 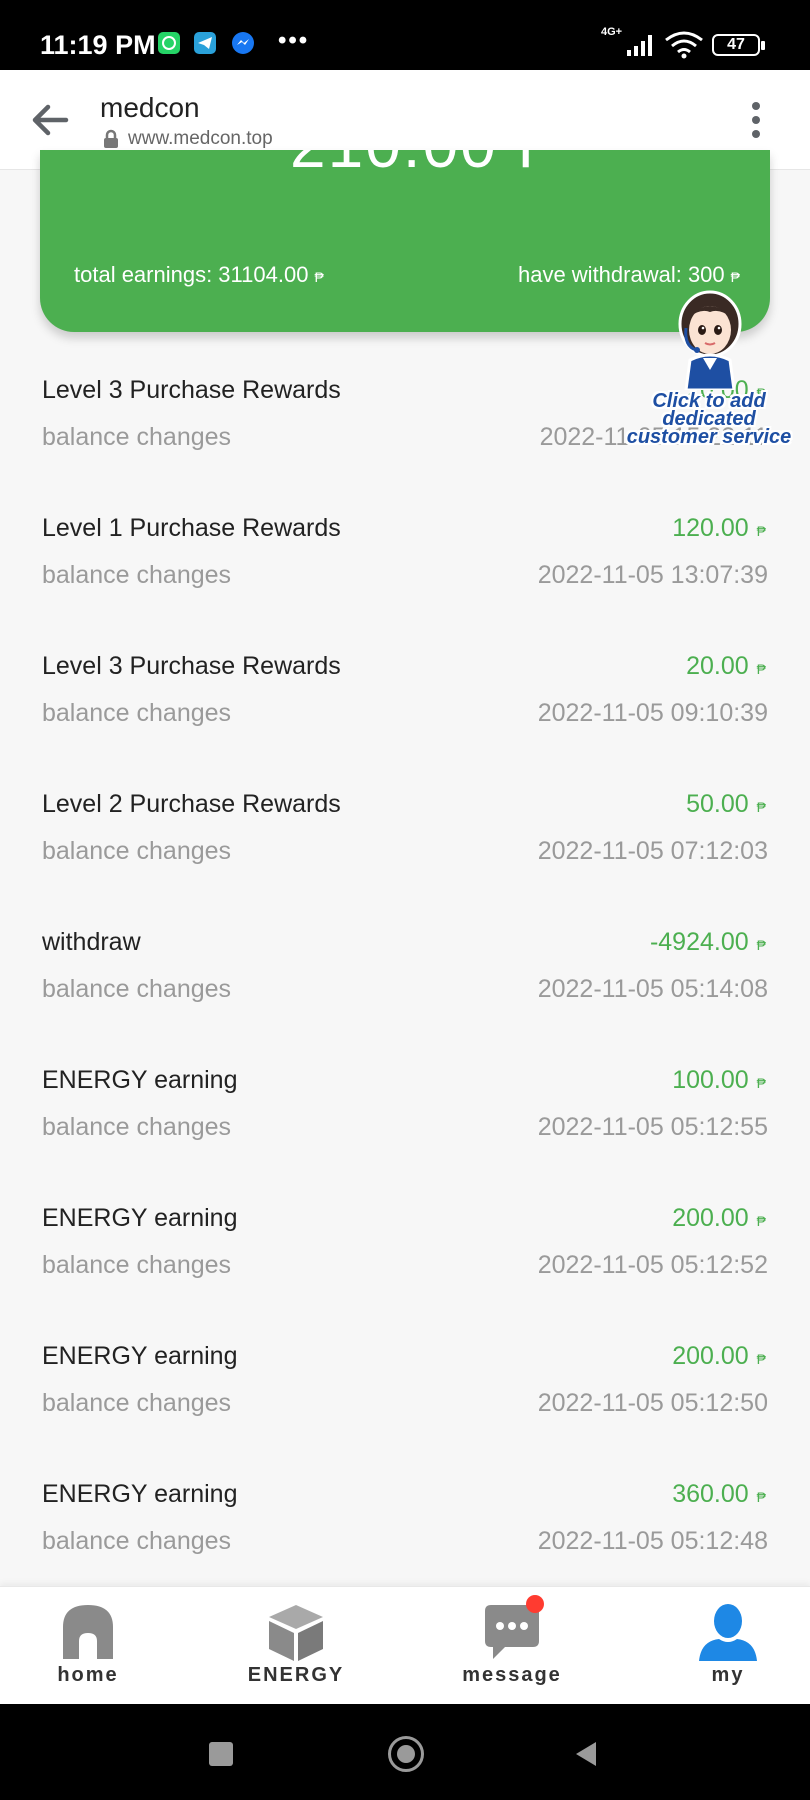 What do you see at coordinates (205, 43) in the screenshot?
I see `telegram-icon` at bounding box center [205, 43].